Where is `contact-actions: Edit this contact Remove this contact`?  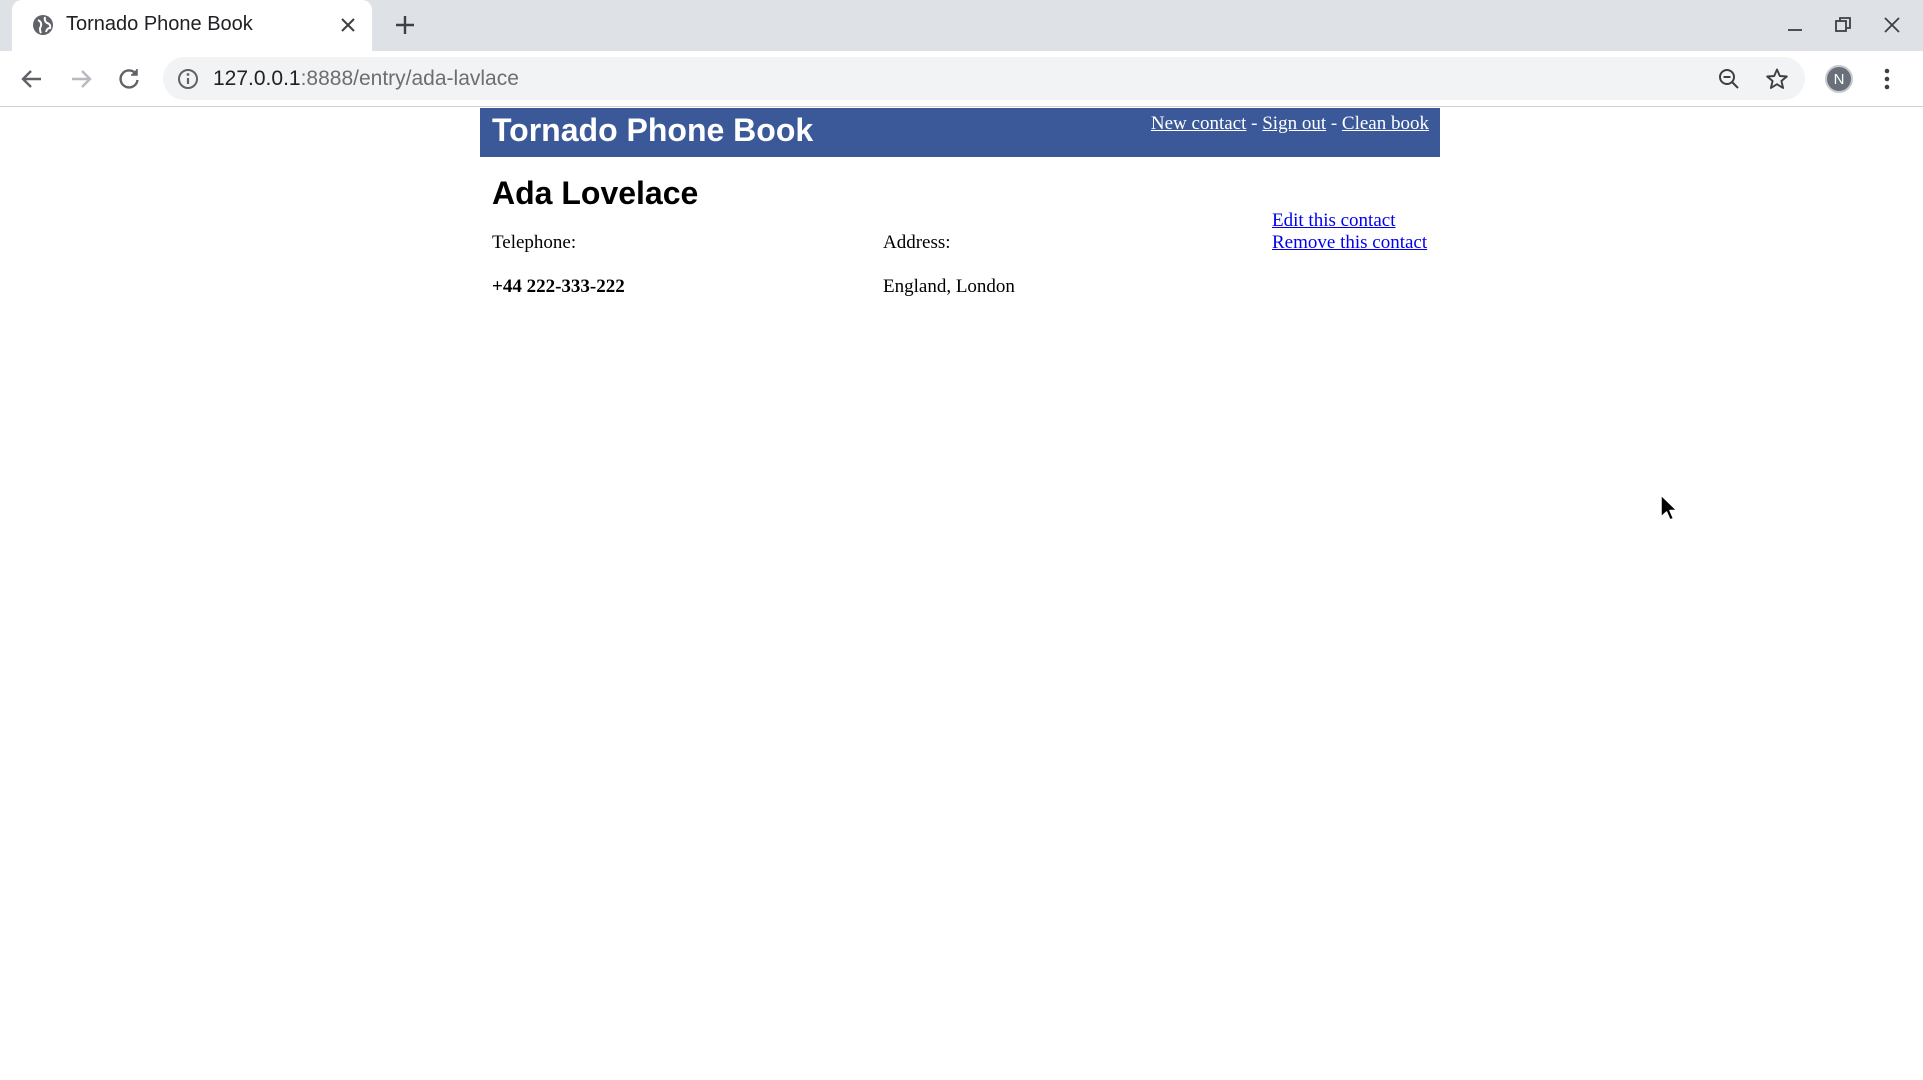
contact-actions: Edit this contact Remove this contact is located at coordinates (1349, 232).